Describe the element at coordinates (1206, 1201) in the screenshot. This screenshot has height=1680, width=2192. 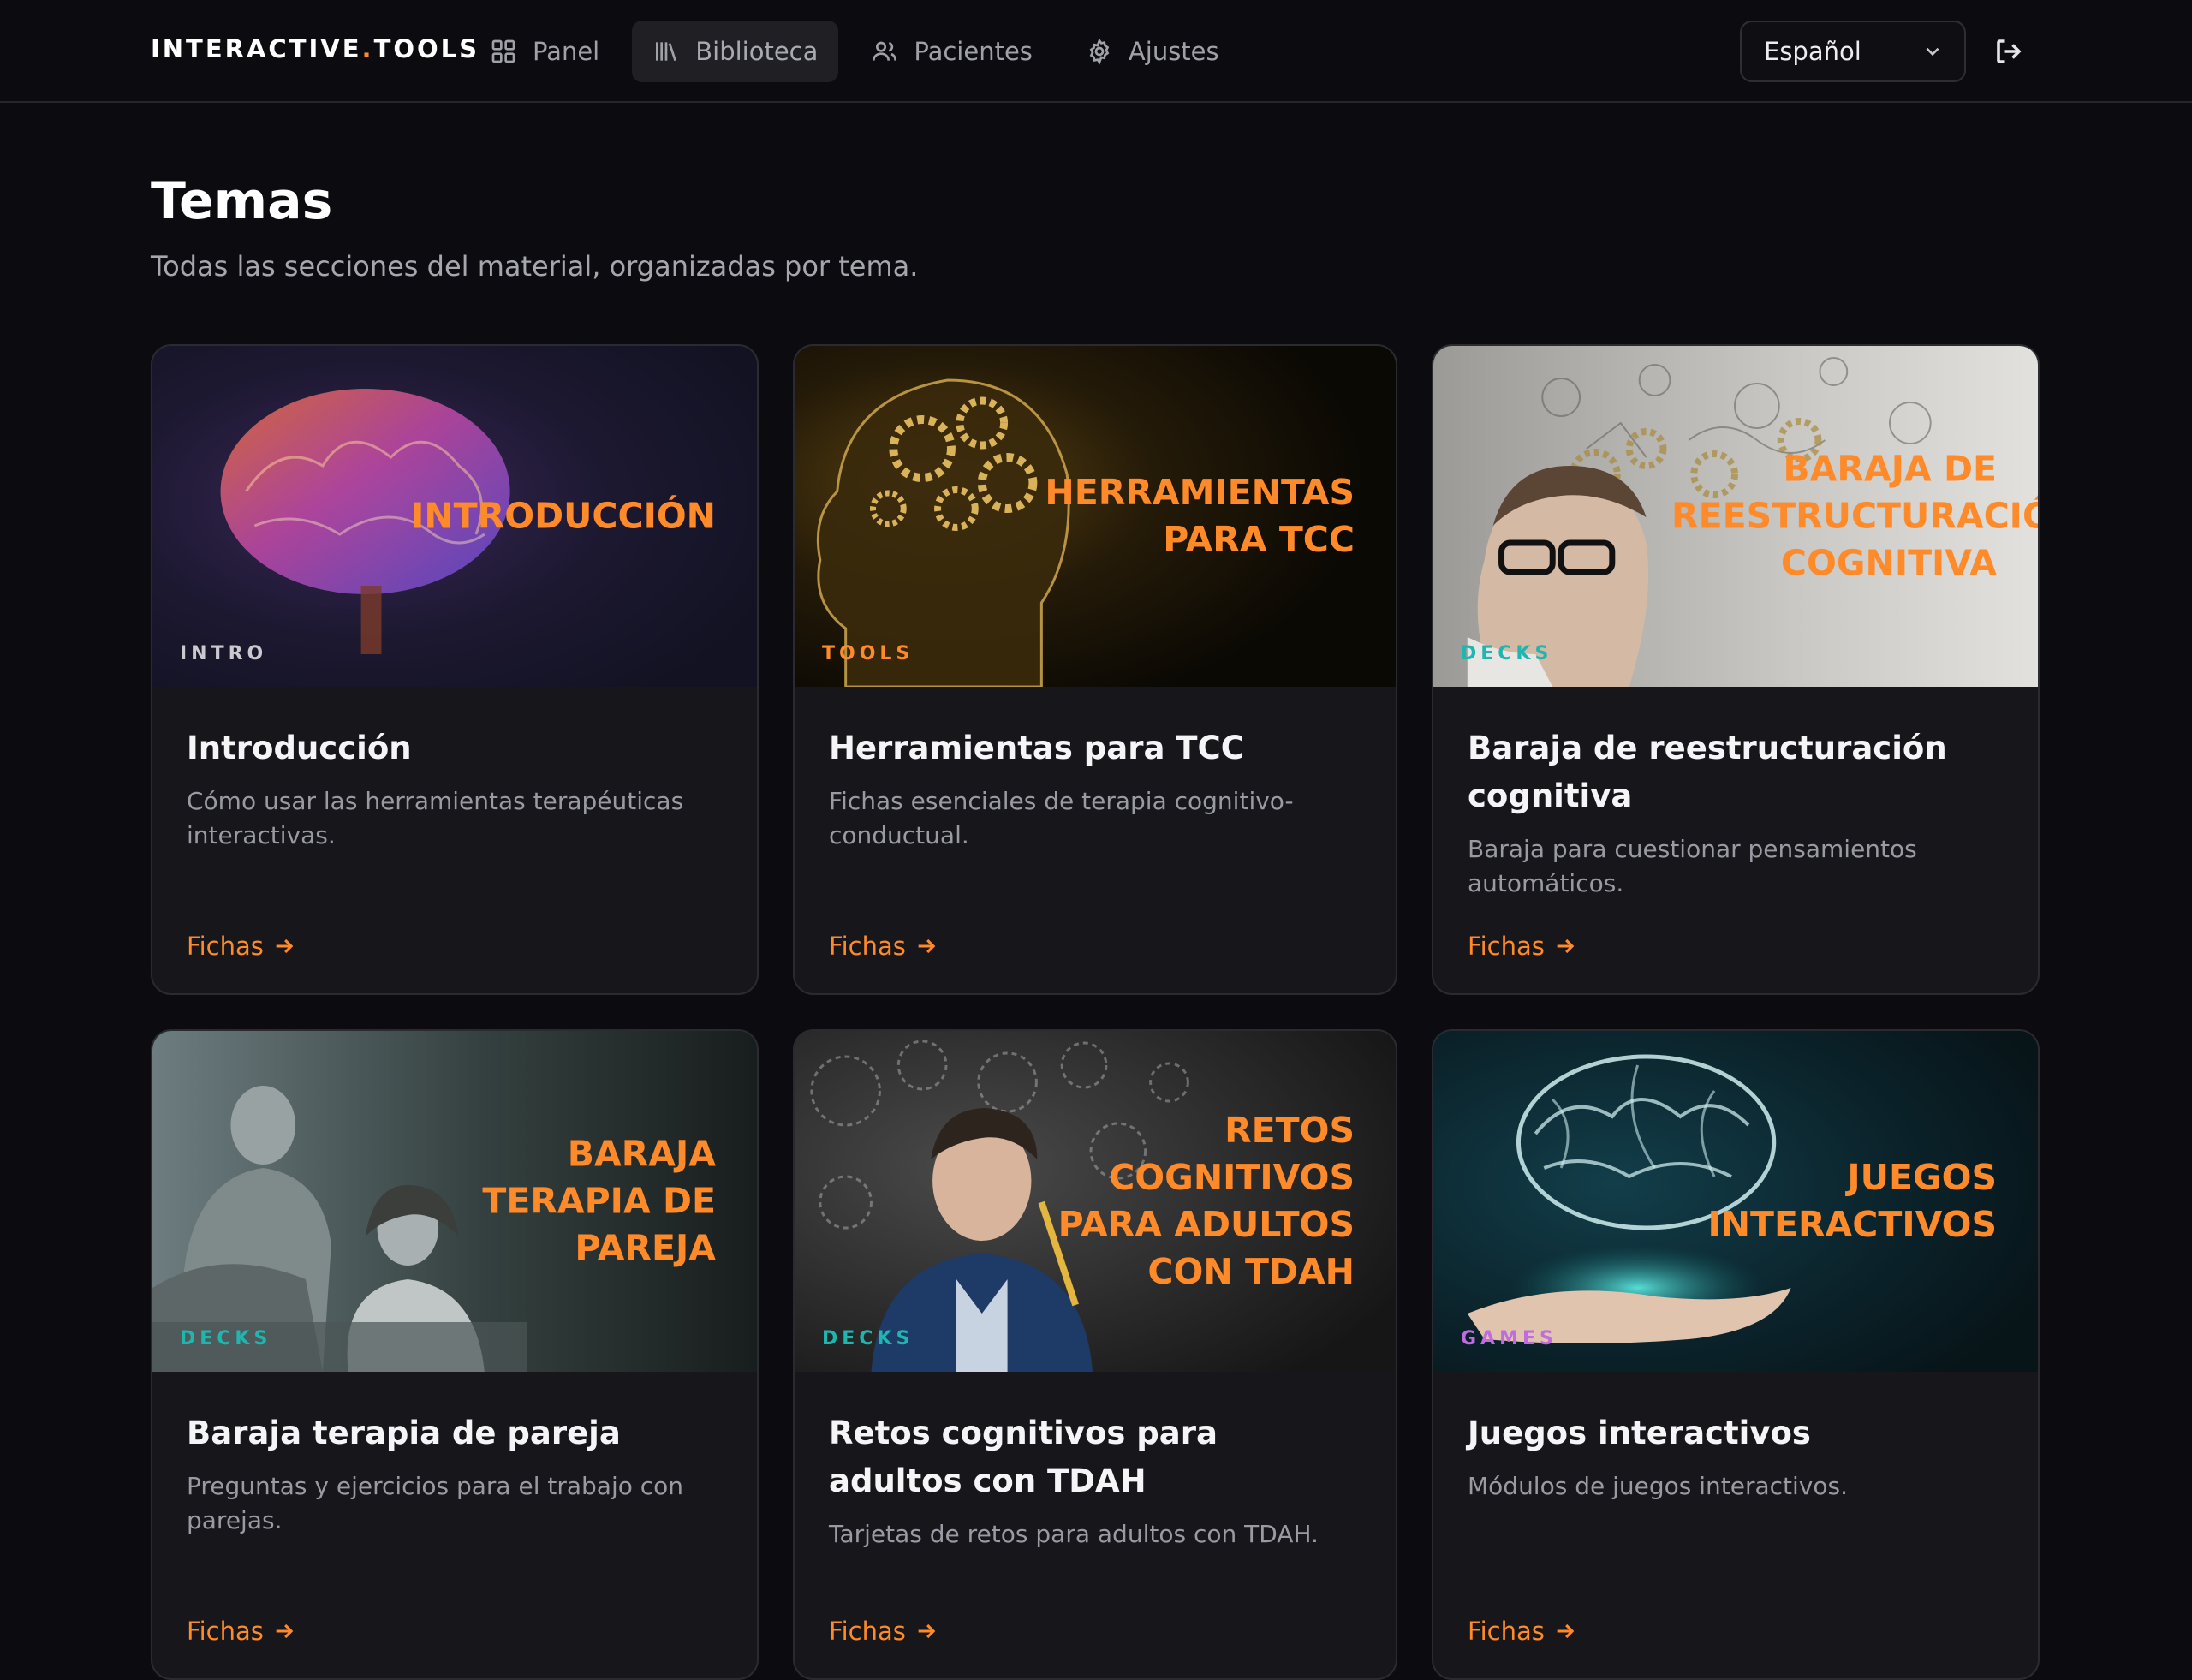
I see `card-hero-title: Retos cognitivos para adultos con TDAH` at that location.